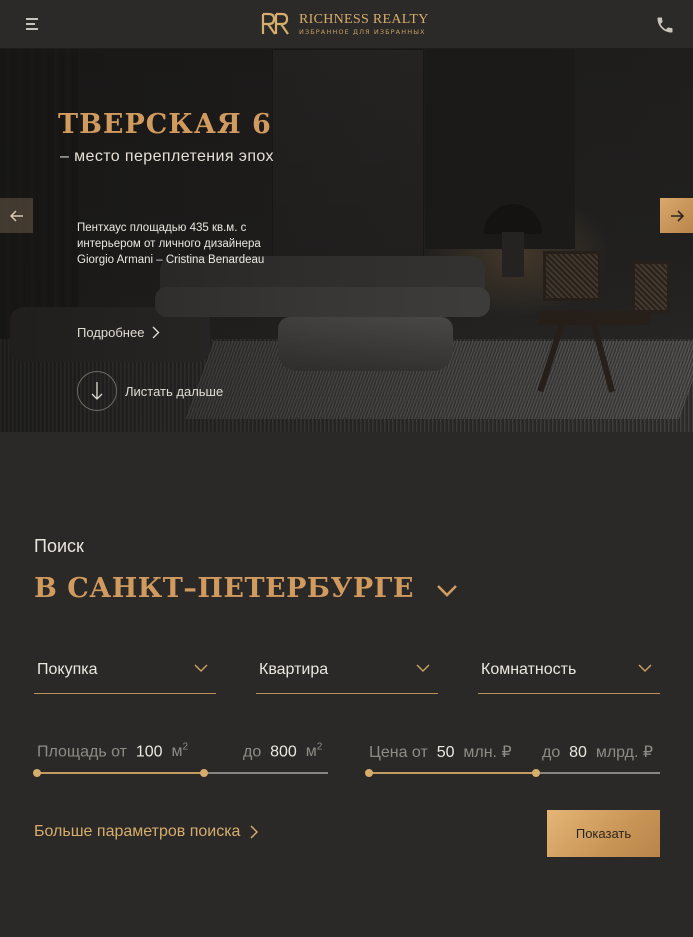  I want to click on hero-more-link: Подробнее, so click(118, 332).